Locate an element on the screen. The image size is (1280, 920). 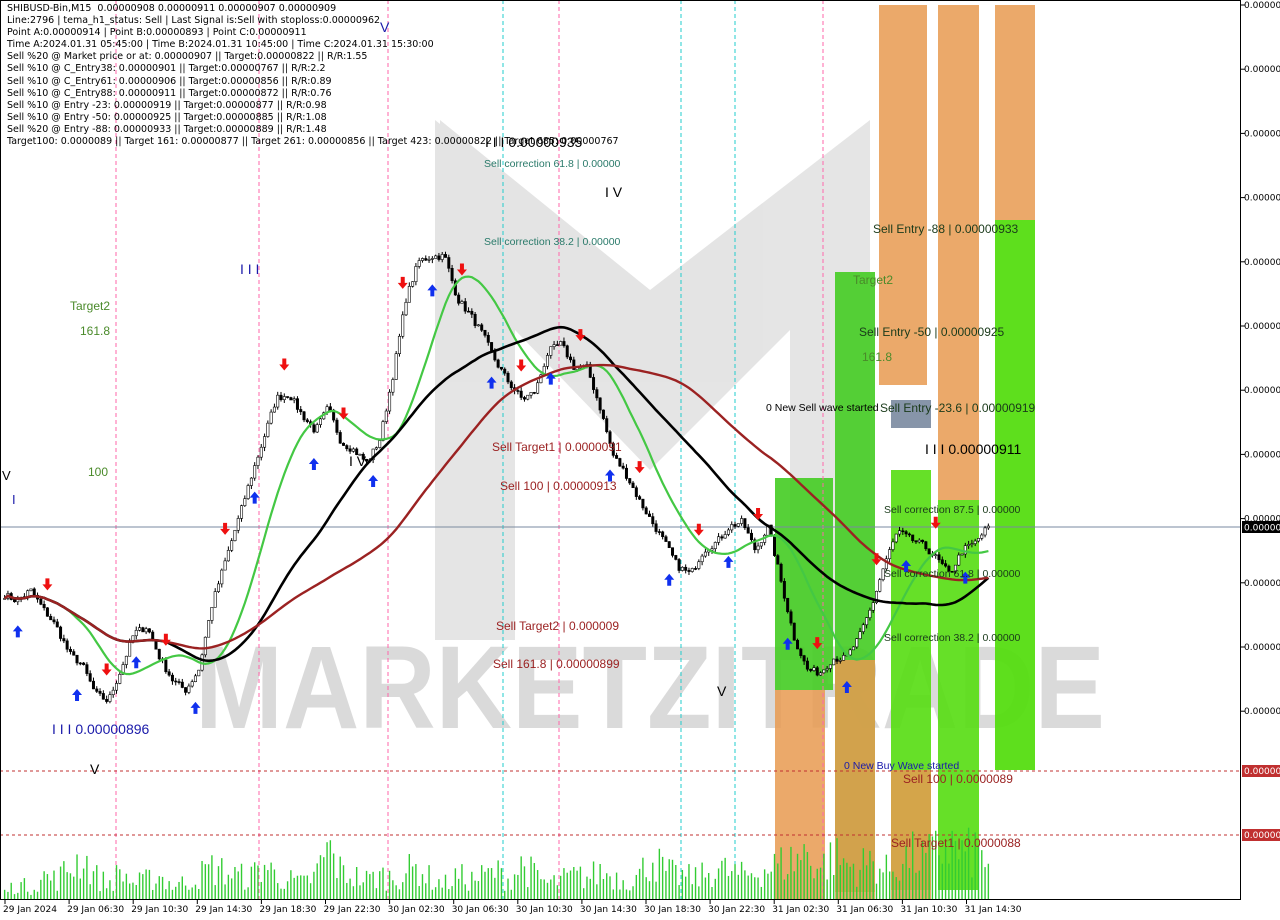
x-tick-label: 31 Jan 14:30 is located at coordinates (993, 910).